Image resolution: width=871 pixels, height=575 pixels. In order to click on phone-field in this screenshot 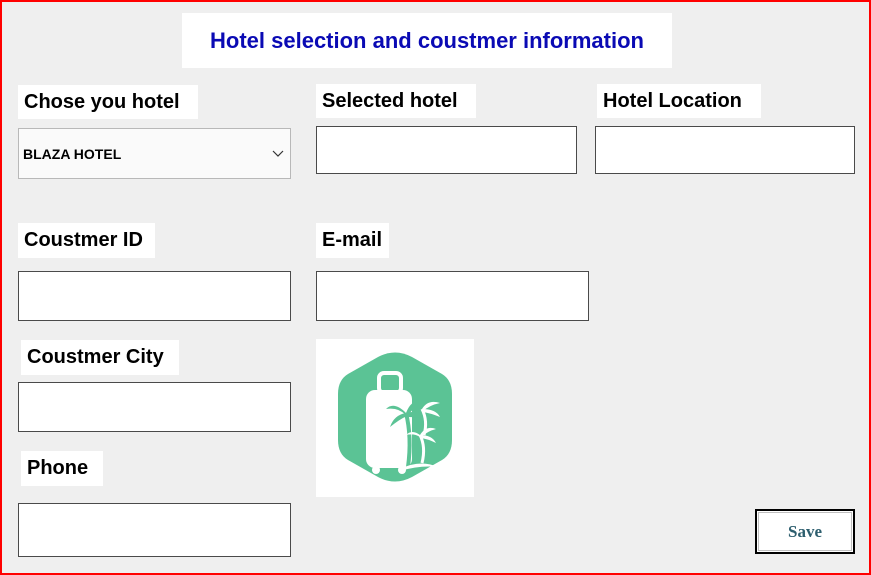, I will do `click(154, 530)`.